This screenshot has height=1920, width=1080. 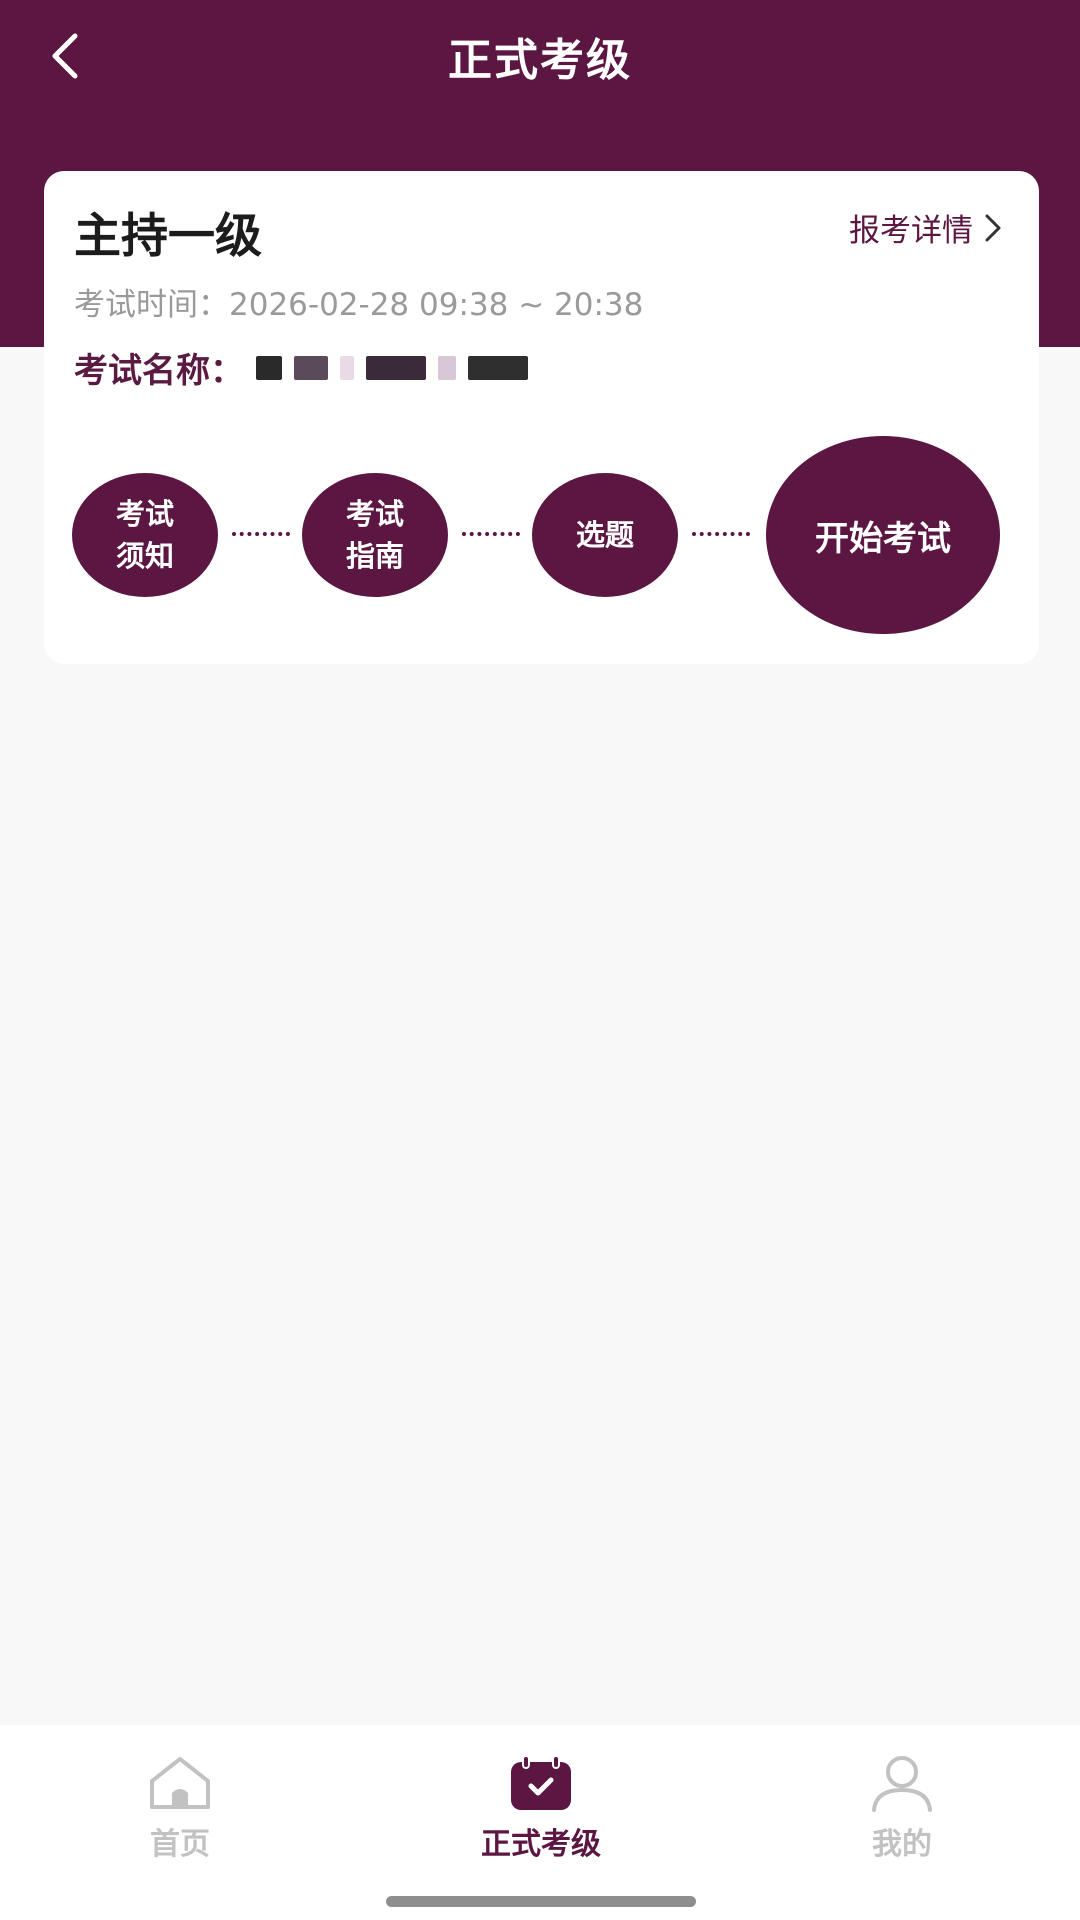 I want to click on nav-item-home: 首页, so click(x=180, y=1813).